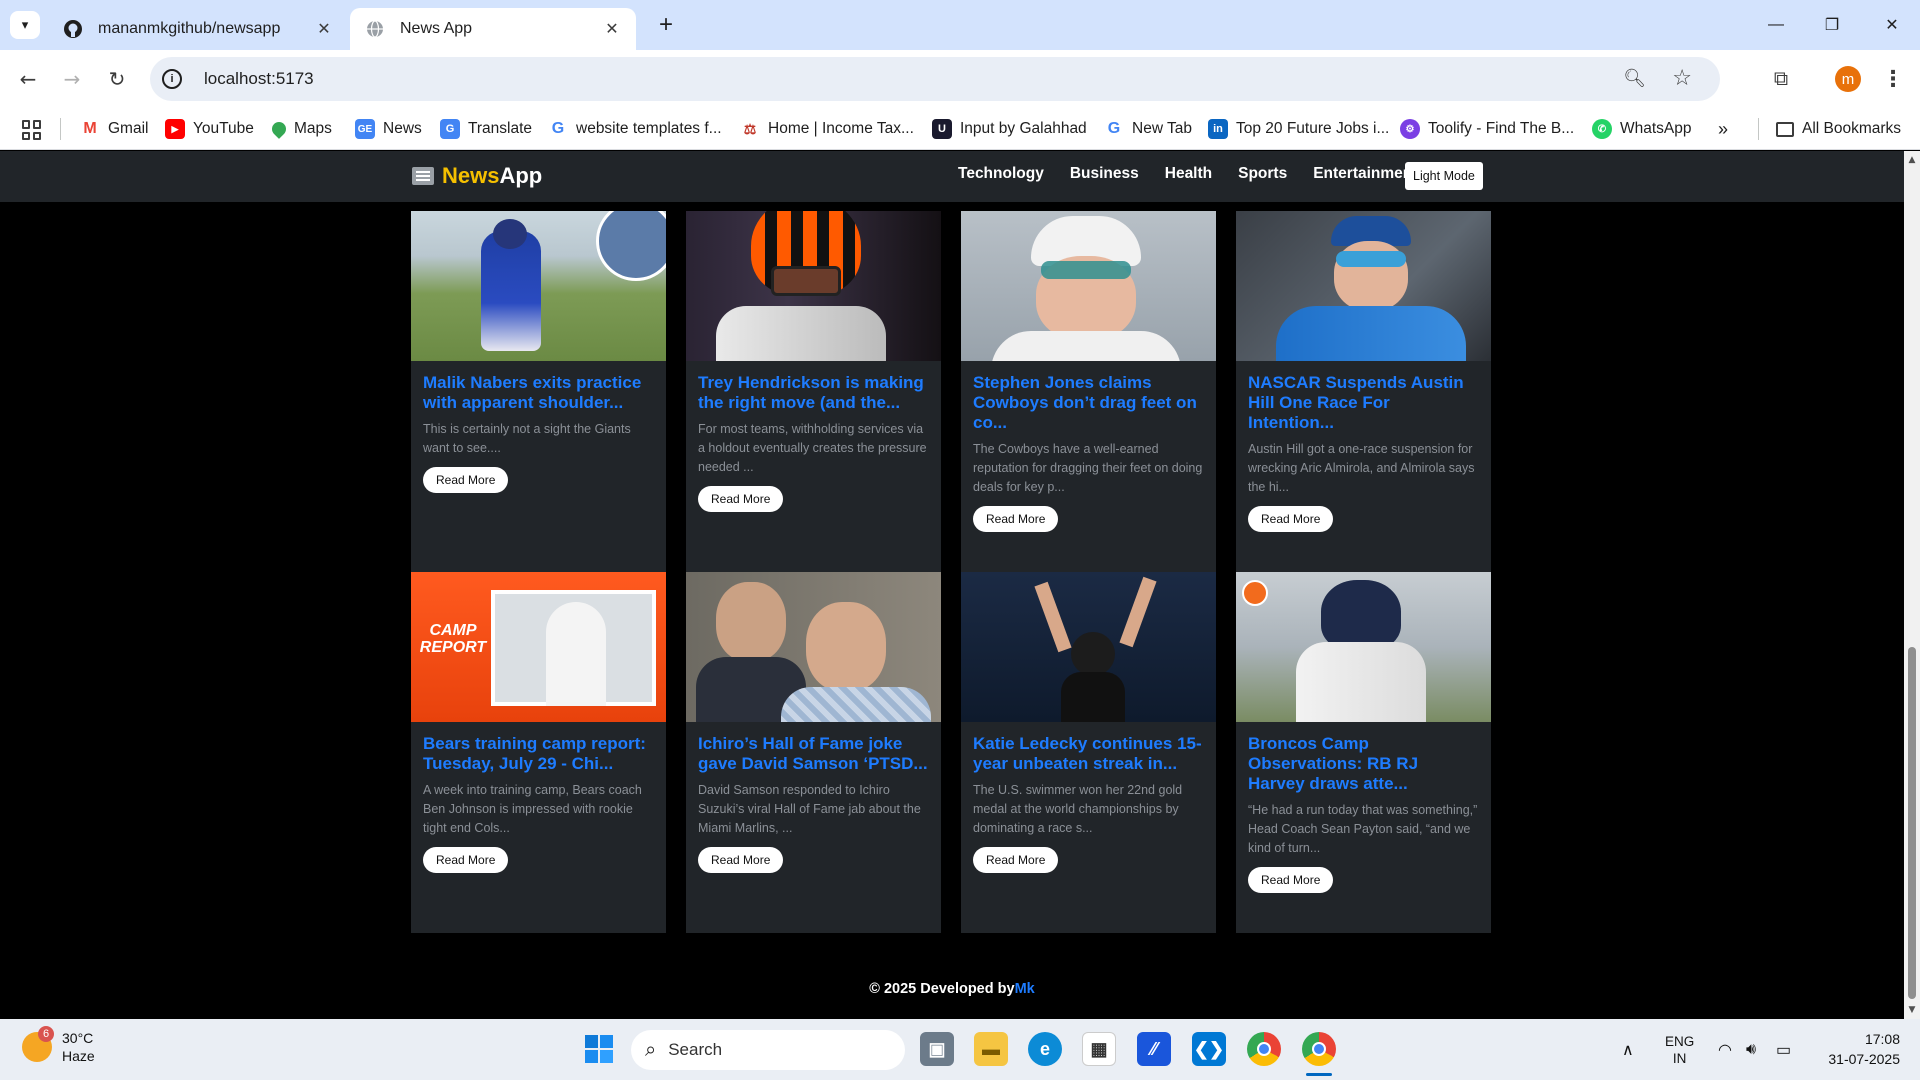 The height and width of the screenshot is (1080, 1920). I want to click on more-menu-icon: ⋮, so click(1893, 79).